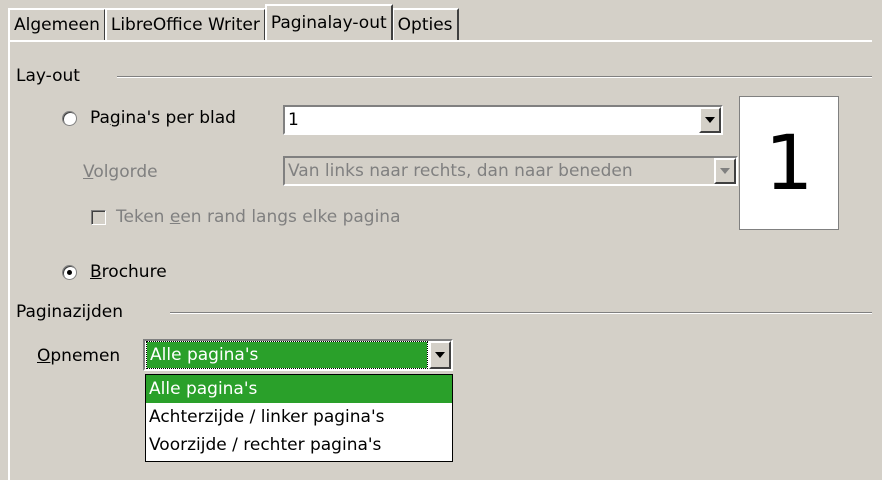 The width and height of the screenshot is (882, 480). Describe the element at coordinates (178, 118) in the screenshot. I see `label-text: ina's per blad` at that location.